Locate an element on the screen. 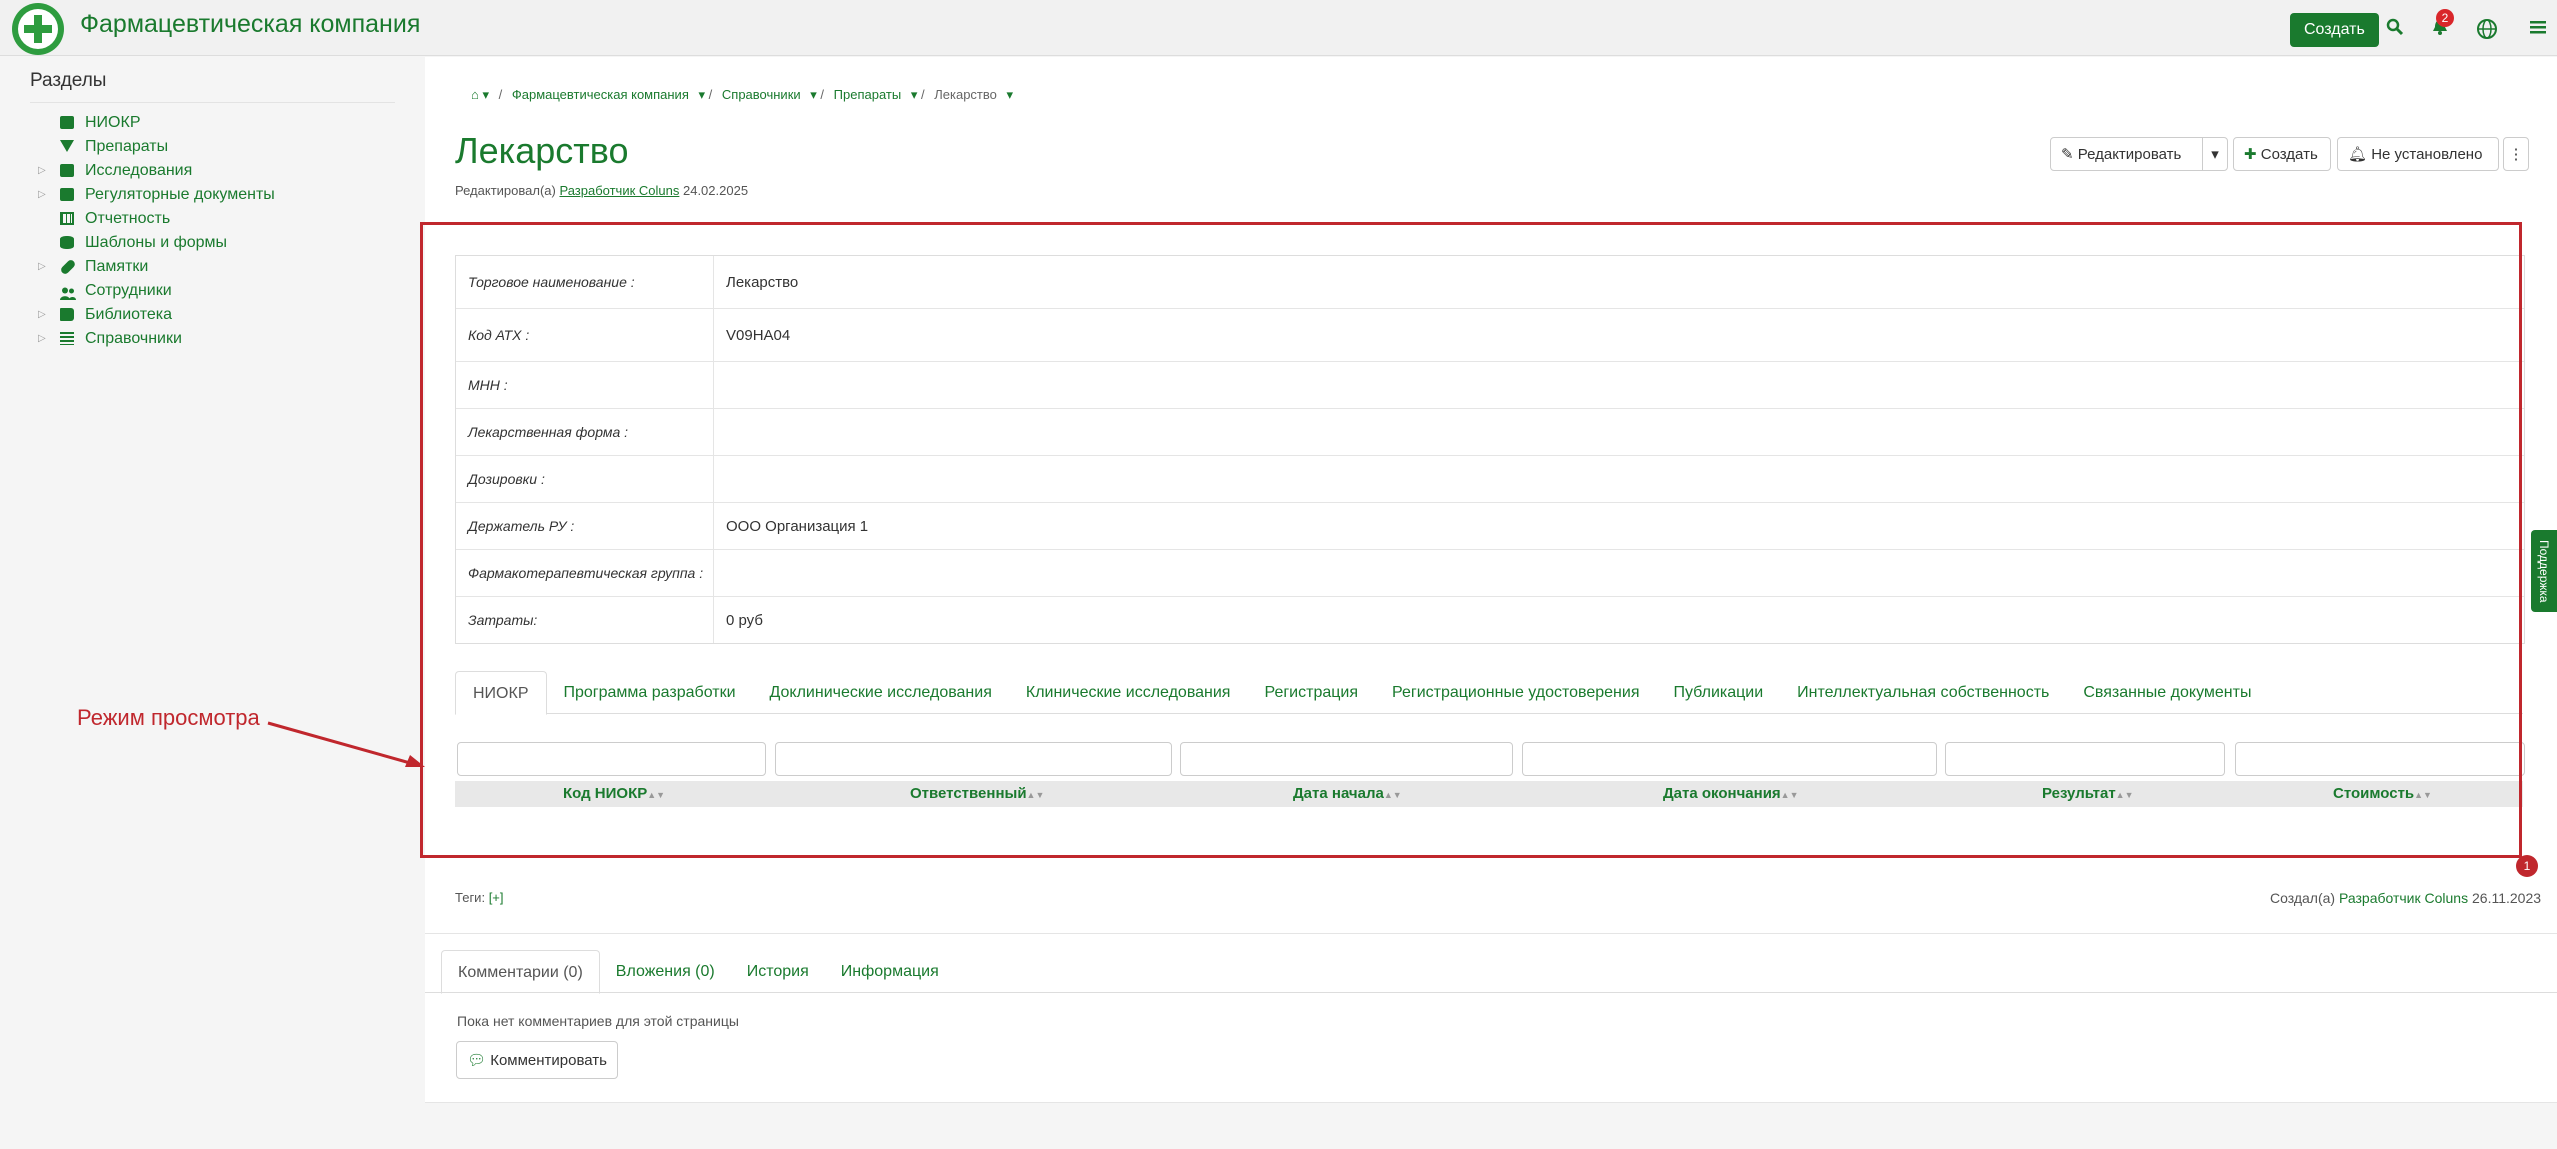  sidebar-item-regulatory: ▷ Регуляторные документы is located at coordinates (212, 195).